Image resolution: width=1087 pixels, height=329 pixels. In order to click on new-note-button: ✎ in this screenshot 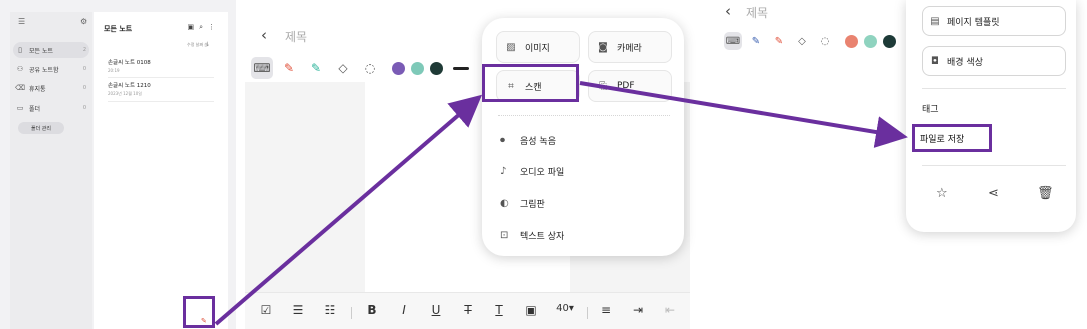, I will do `click(199, 312)`.